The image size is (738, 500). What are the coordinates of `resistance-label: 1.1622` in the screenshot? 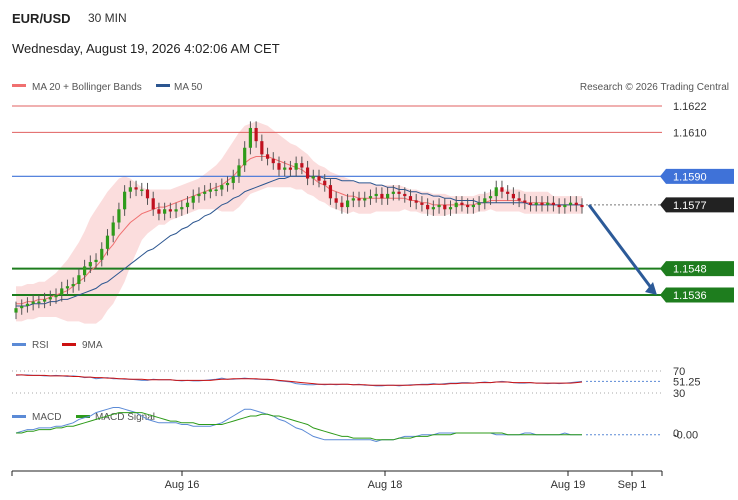 It's located at (690, 107).